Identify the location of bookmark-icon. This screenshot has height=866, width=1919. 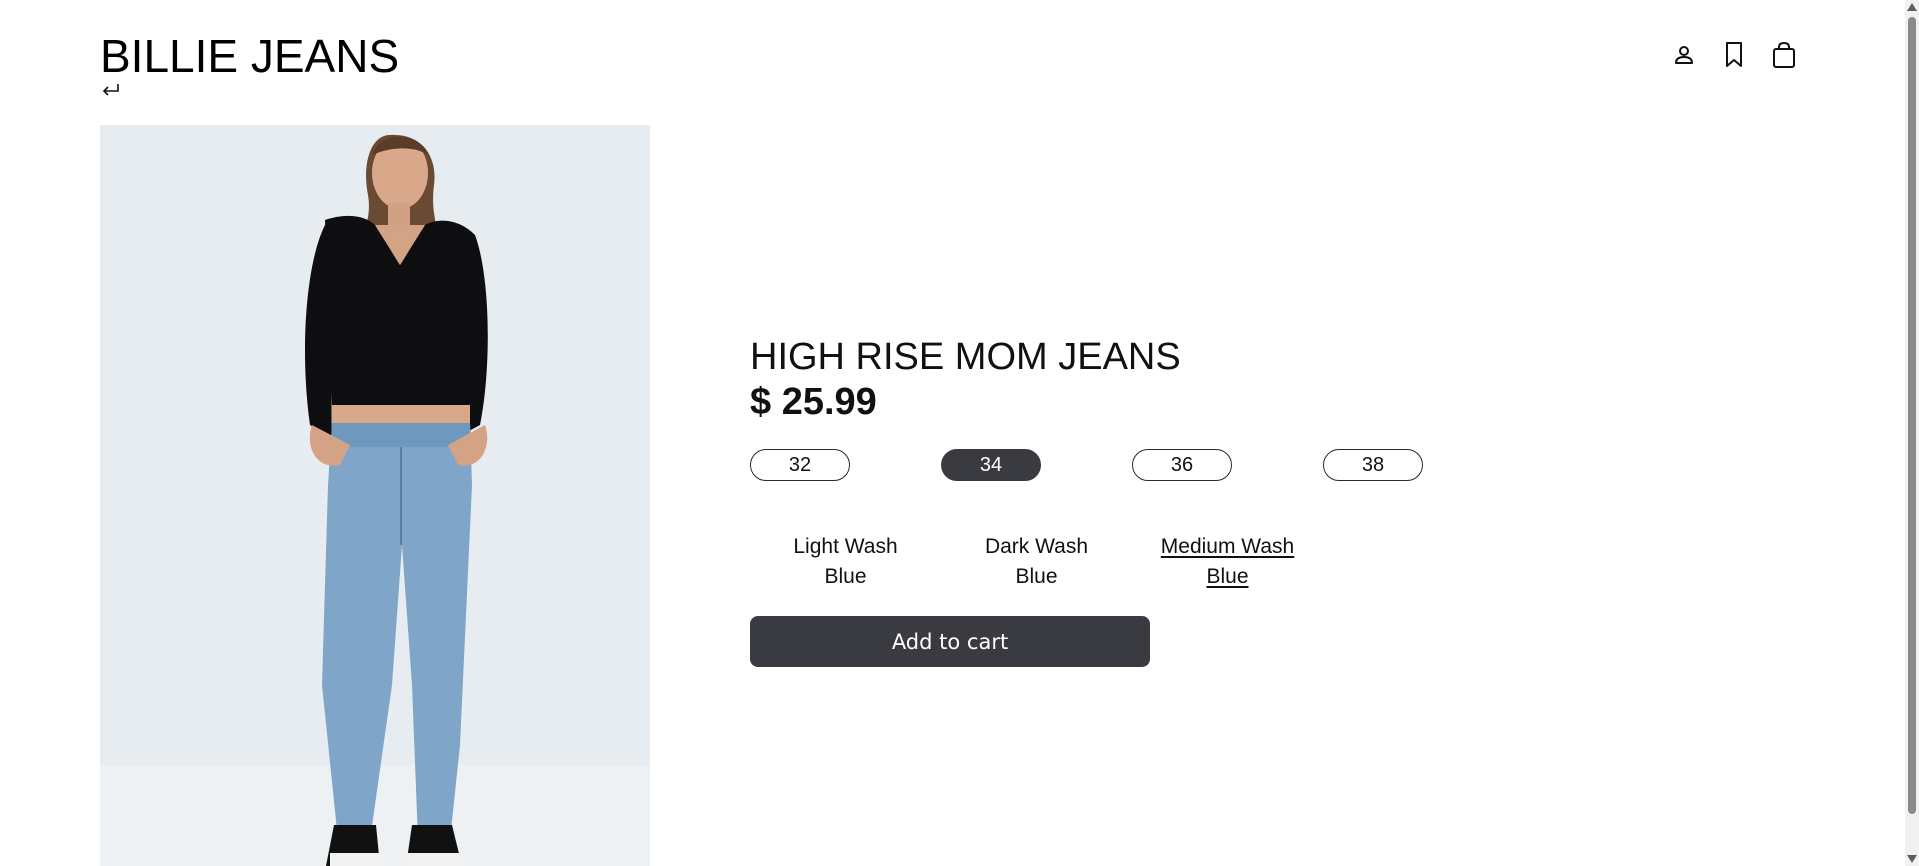
(1734, 55).